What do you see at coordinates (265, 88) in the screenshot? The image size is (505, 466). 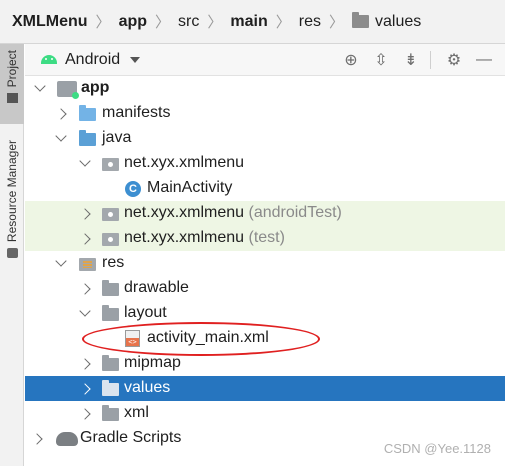 I see `tree-row-app: app` at bounding box center [265, 88].